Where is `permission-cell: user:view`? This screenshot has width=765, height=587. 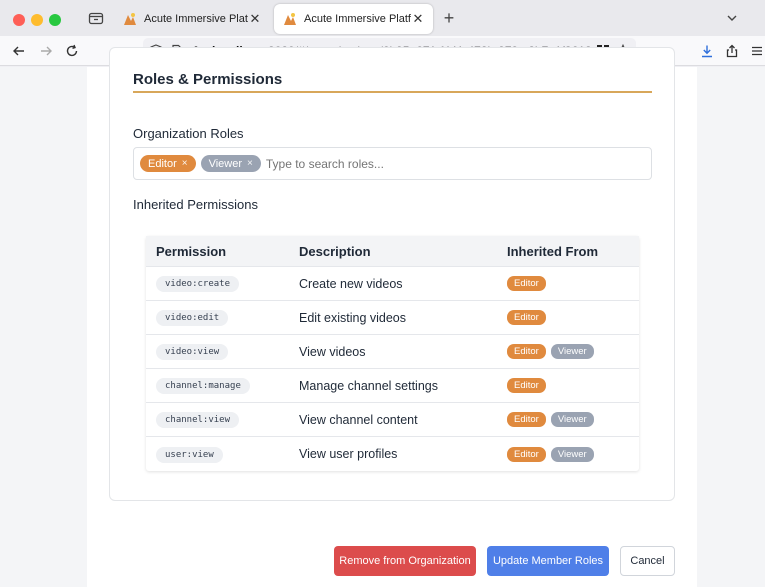 permission-cell: user:view is located at coordinates (218, 454).